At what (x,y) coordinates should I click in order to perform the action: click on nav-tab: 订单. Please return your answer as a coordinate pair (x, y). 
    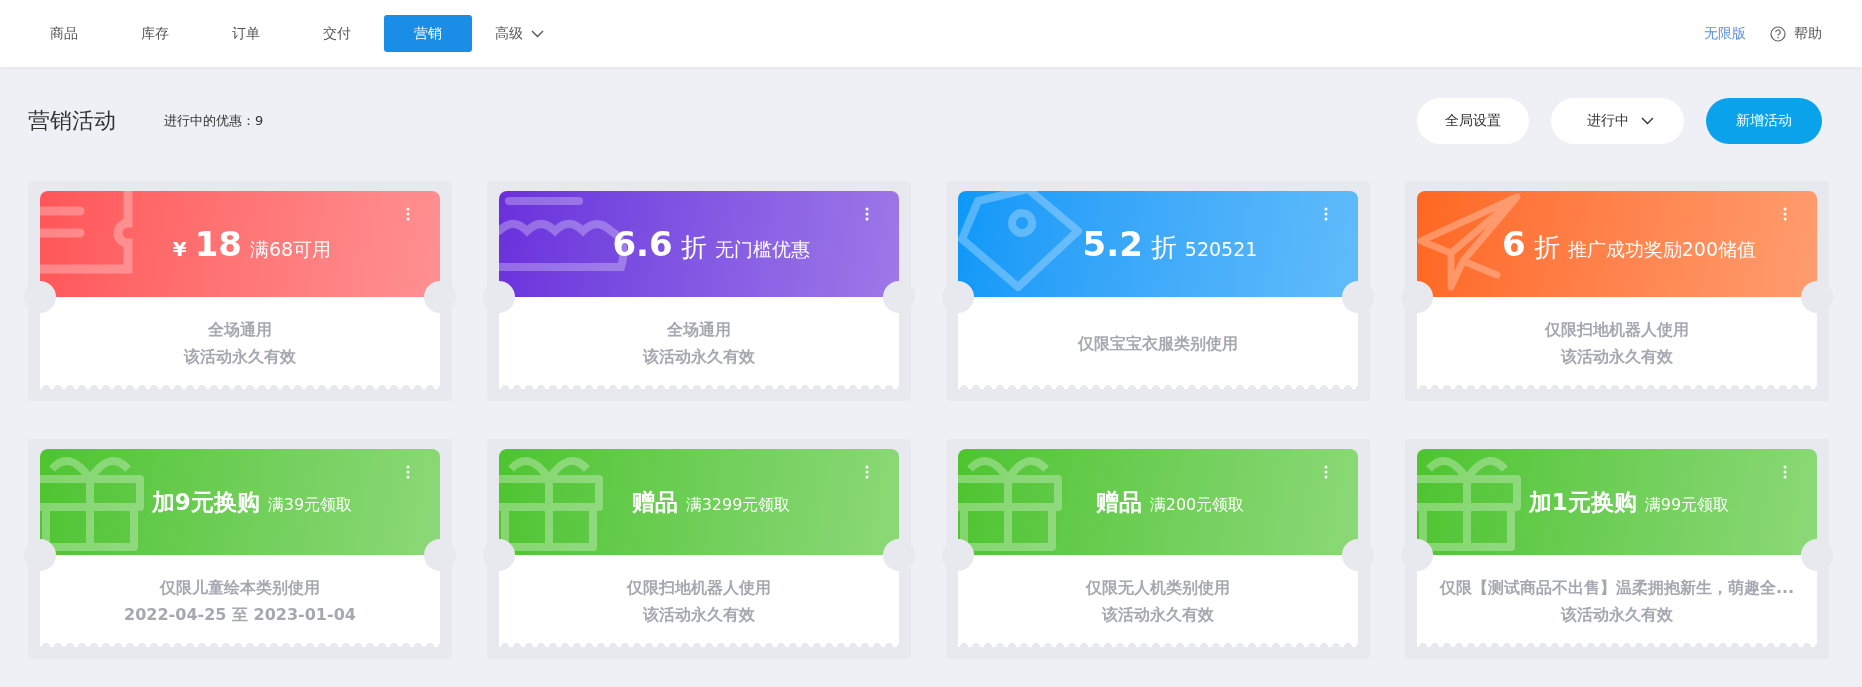
    Looking at the image, I should click on (246, 33).